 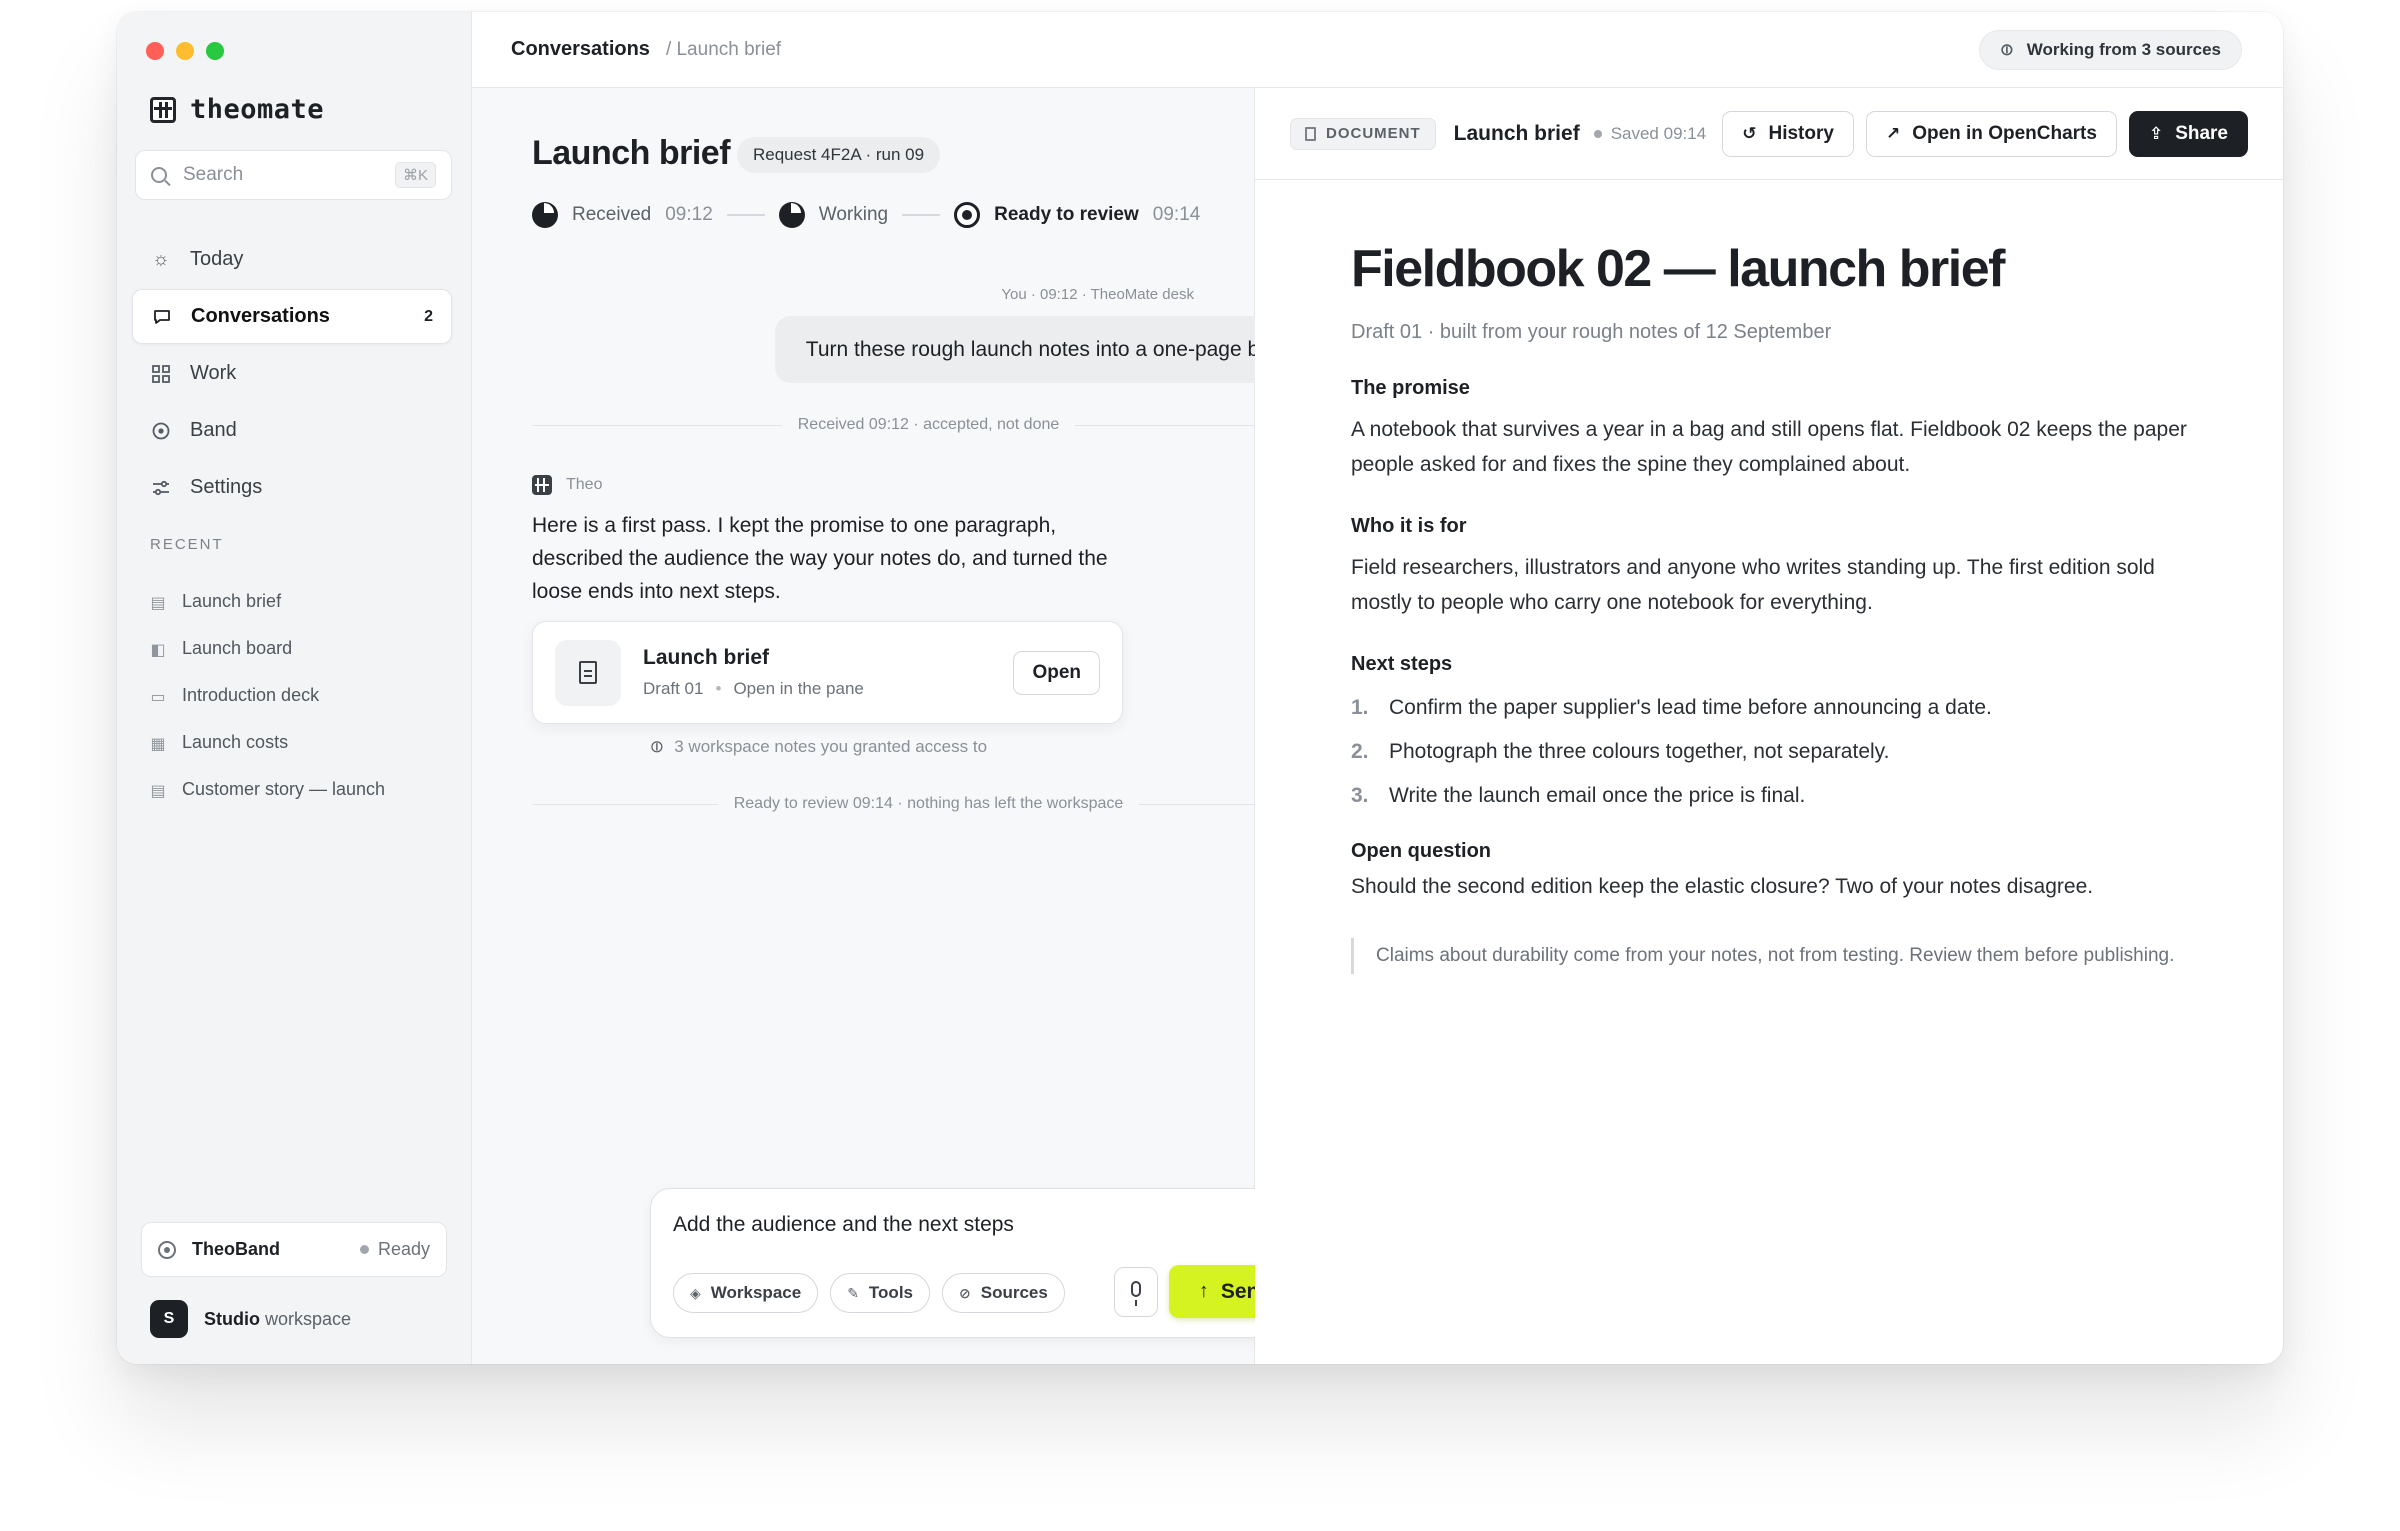 What do you see at coordinates (257, 109) in the screenshot?
I see `brand-name: theomate` at bounding box center [257, 109].